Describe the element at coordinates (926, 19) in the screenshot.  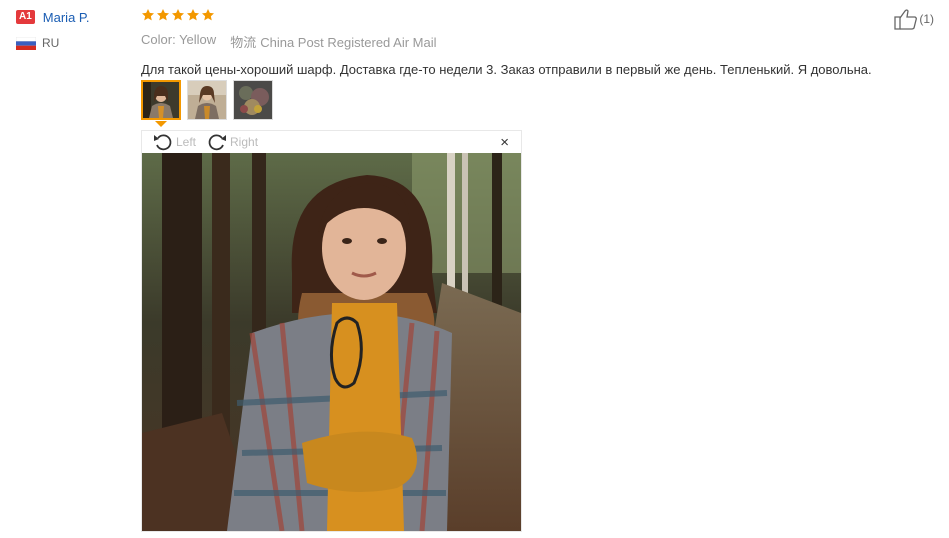
I see `like-count: (1)` at that location.